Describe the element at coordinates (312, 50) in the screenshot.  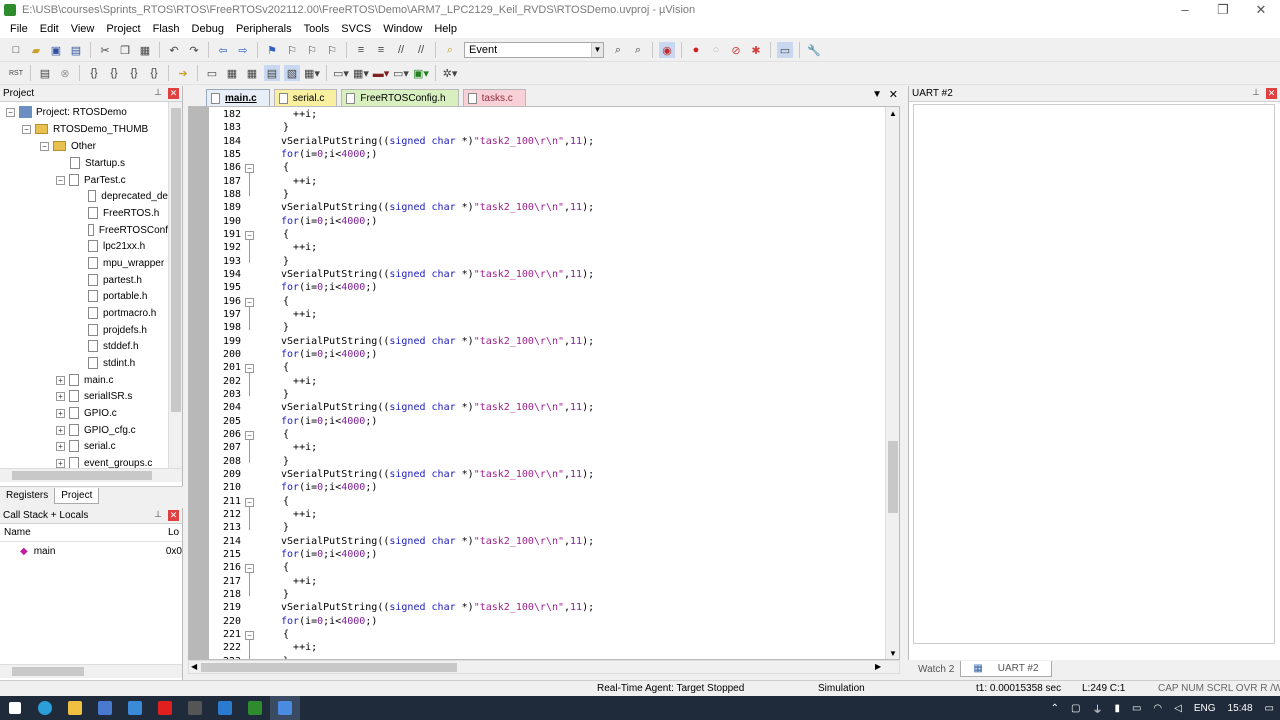
I see `bookmark-next-icon: ⚐` at that location.